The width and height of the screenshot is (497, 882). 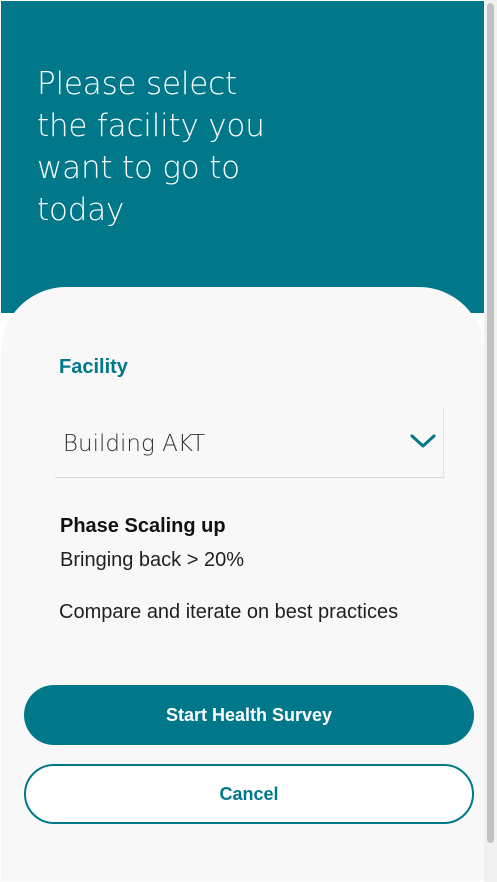 I want to click on facility-dropdown-value: Building AKT, so click(x=134, y=444).